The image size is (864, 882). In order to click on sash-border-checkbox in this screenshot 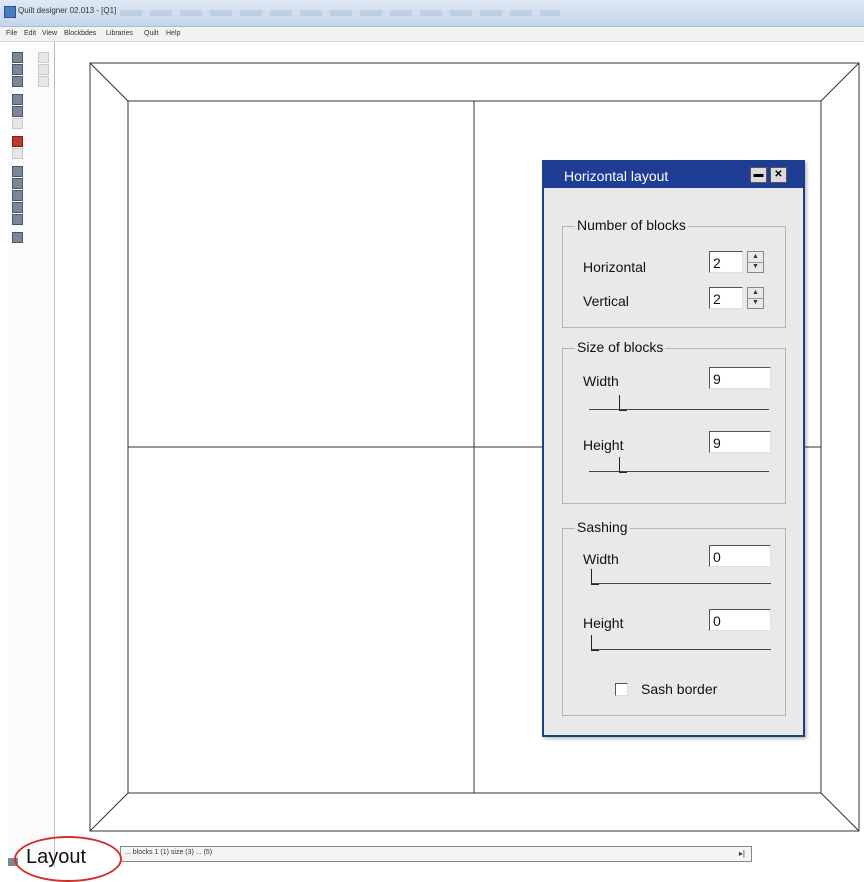, I will do `click(621, 689)`.